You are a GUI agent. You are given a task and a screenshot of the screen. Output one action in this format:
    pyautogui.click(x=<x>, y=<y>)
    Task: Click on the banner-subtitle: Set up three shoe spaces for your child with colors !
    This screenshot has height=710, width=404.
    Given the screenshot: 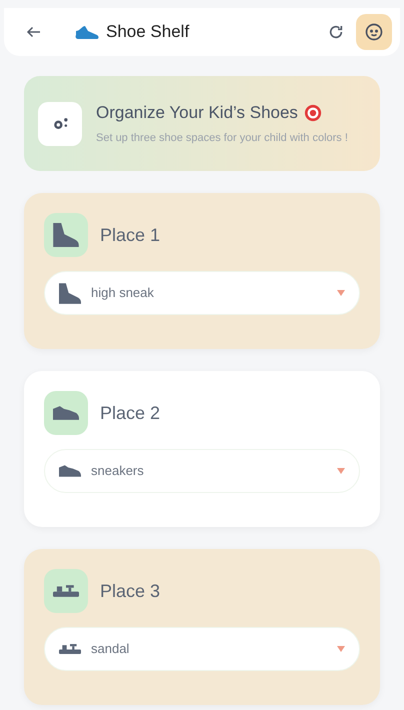 What is the action you would take?
    pyautogui.click(x=222, y=138)
    